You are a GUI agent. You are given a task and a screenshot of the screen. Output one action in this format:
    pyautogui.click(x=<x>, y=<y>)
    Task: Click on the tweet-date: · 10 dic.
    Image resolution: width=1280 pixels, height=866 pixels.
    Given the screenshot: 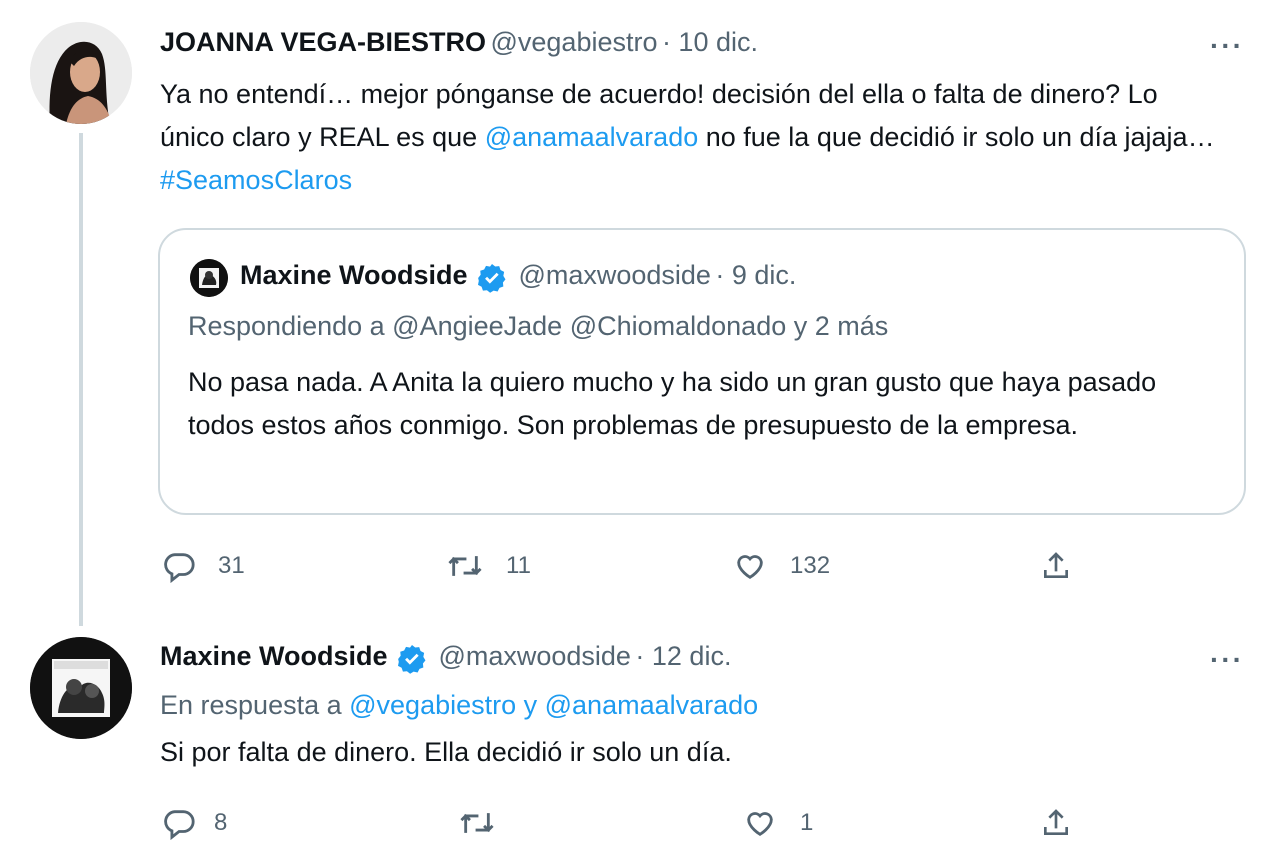 What is the action you would take?
    pyautogui.click(x=710, y=42)
    